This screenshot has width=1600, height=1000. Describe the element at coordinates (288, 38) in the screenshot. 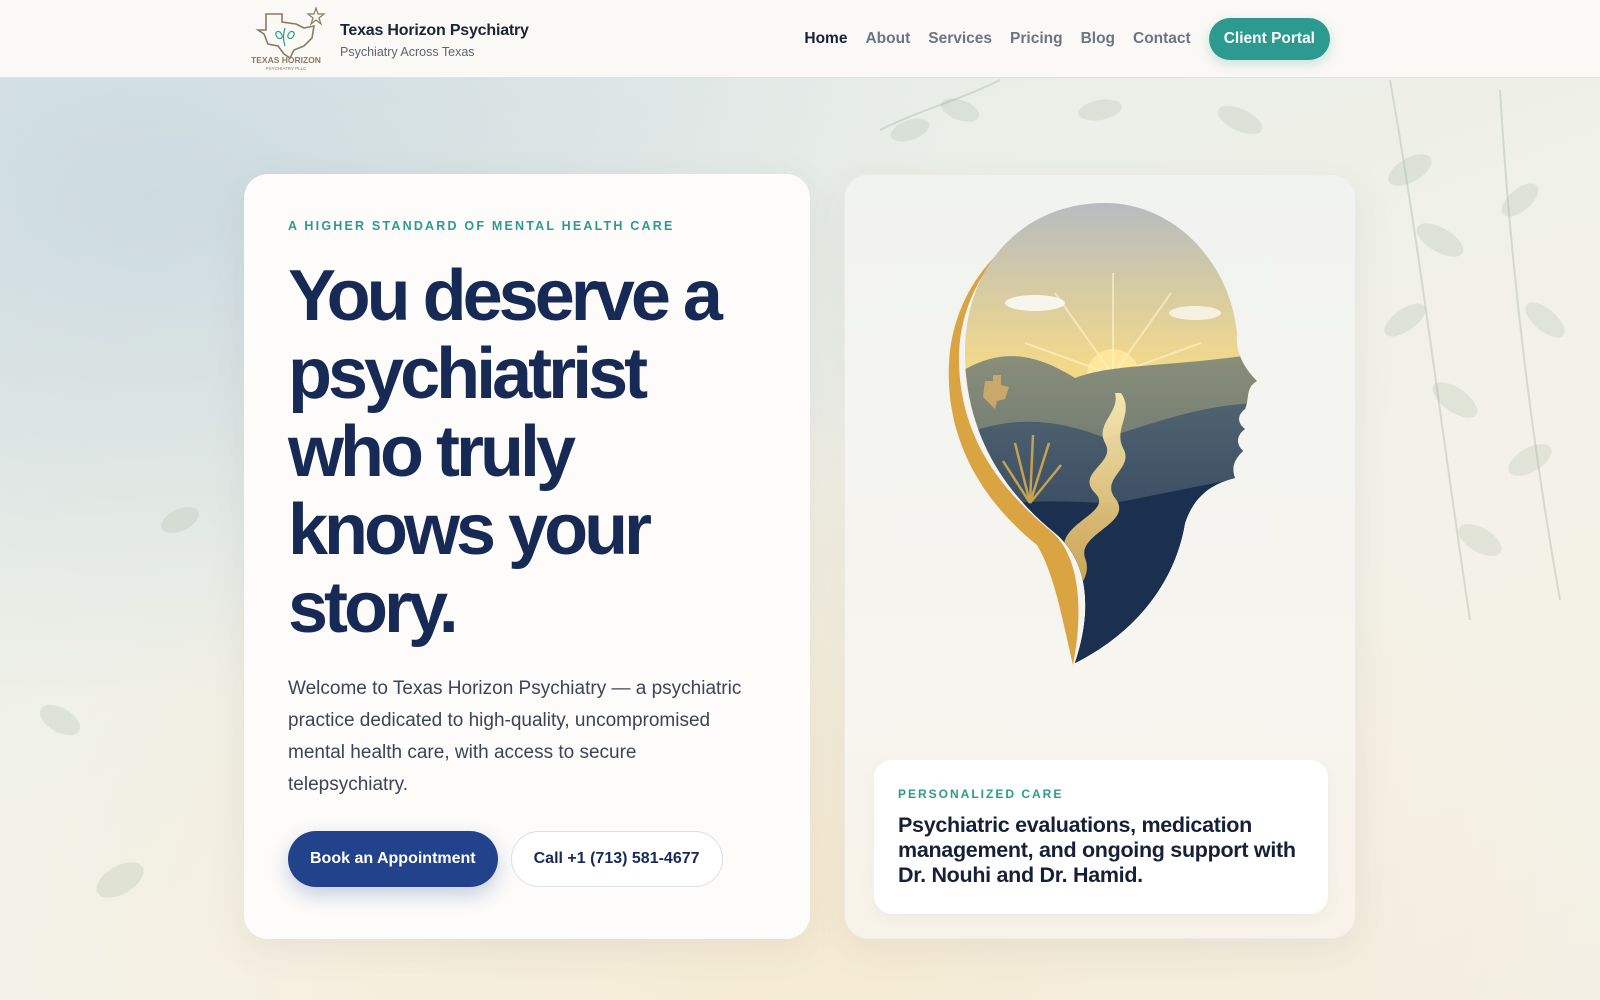

I see `texas-star-logo-icon: TEXAS HORIZON PSYCHIATRY PLLC` at that location.